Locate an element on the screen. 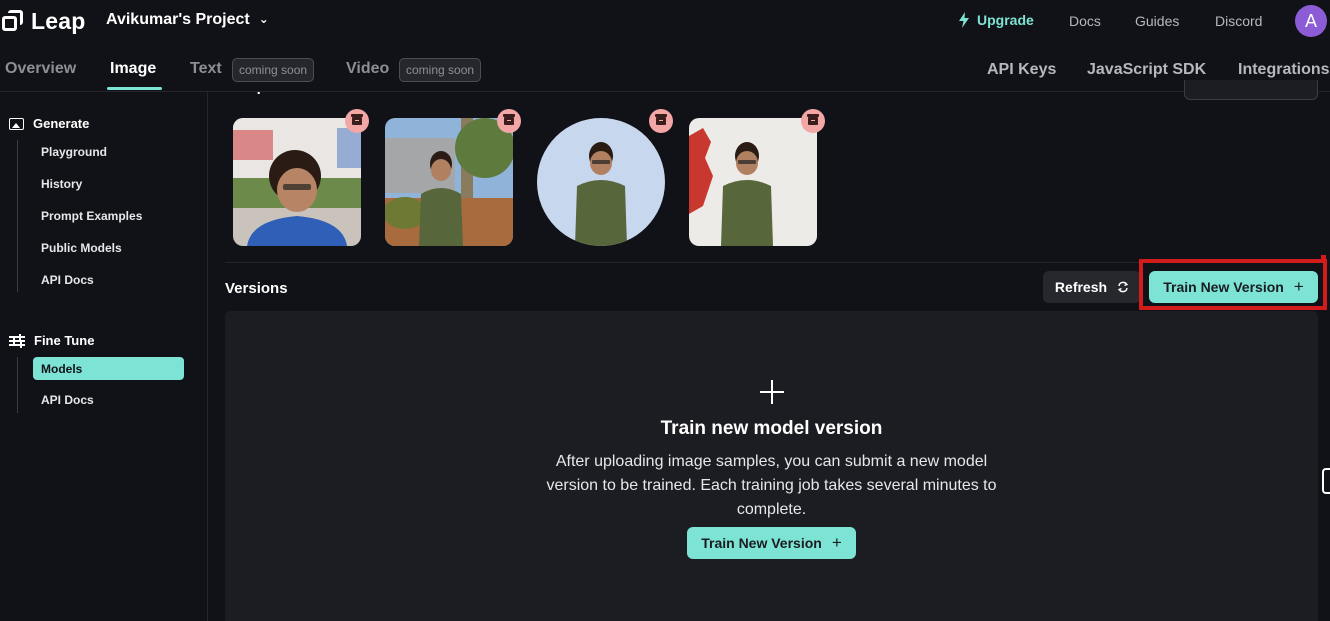 Image resolution: width=1330 pixels, height=621 pixels. sidebar-item-playground: Playground is located at coordinates (108, 151).